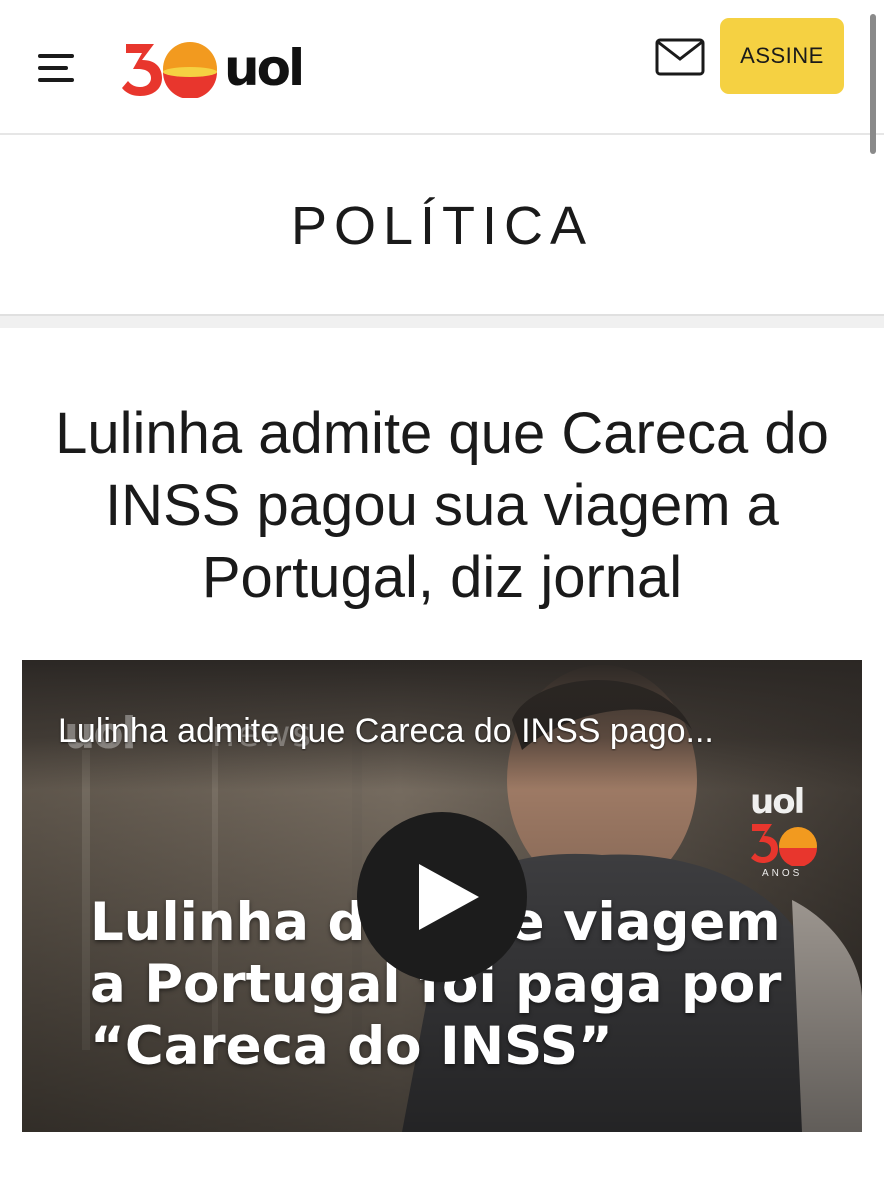 This screenshot has width=884, height=1200. What do you see at coordinates (782, 873) in the screenshot?
I see `badge-anos-text: ANOS` at bounding box center [782, 873].